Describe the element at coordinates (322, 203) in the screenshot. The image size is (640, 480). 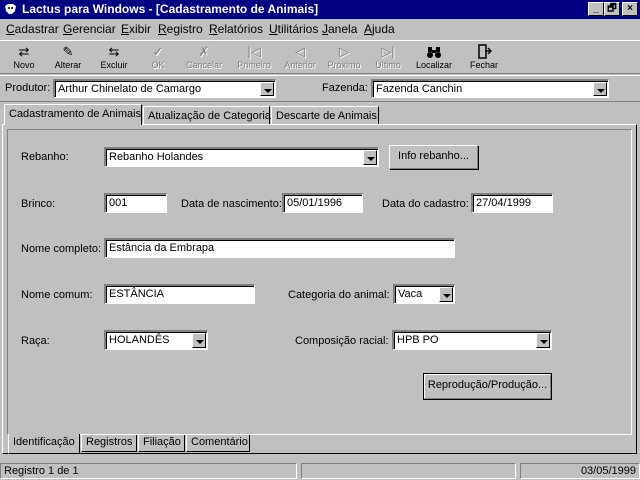
I see `nascimento-input: 05/01/1996` at that location.